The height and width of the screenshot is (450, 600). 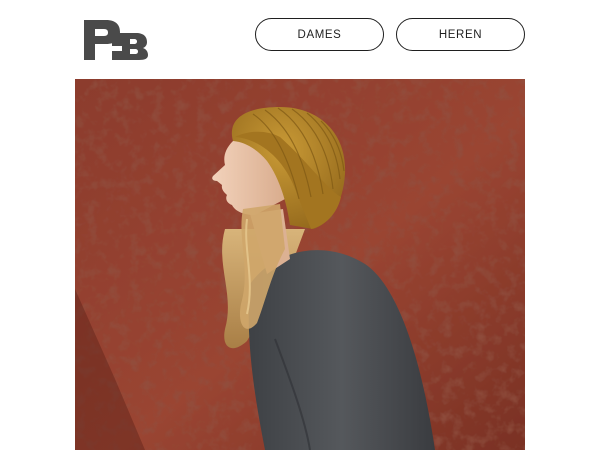 I want to click on brand-logo, so click(x=116, y=40).